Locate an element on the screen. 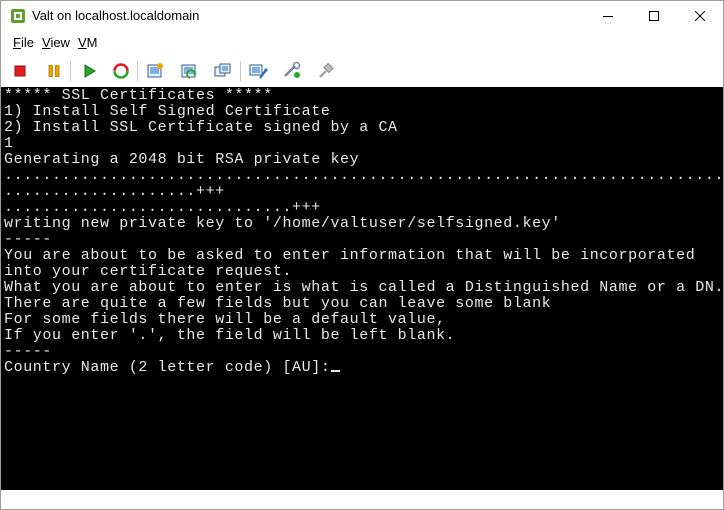 Image resolution: width=724 pixels, height=510 pixels. power-on-button is located at coordinates (89, 71).